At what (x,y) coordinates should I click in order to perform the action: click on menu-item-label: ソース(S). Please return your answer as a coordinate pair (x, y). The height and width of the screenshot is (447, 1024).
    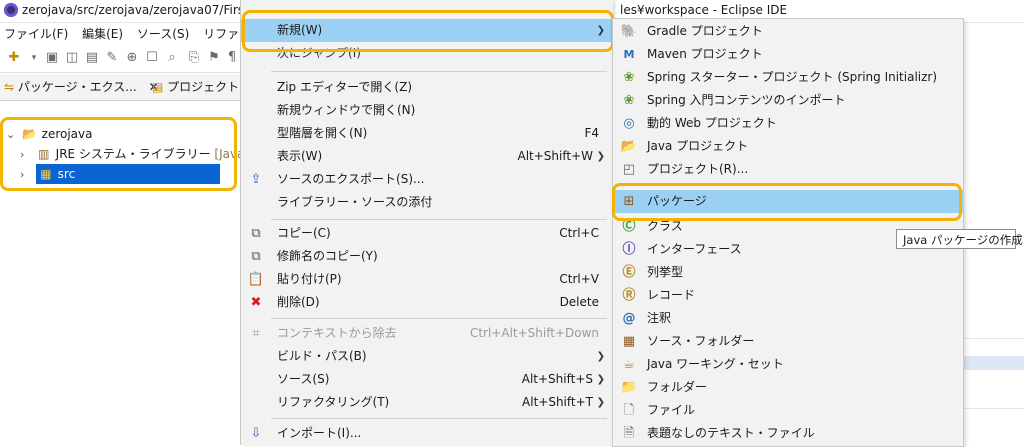
    Looking at the image, I should click on (303, 379).